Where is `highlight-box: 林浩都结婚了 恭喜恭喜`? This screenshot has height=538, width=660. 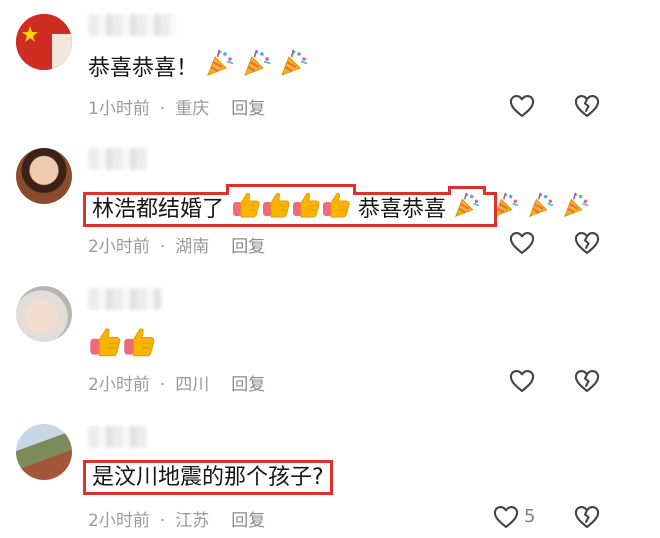 highlight-box: 林浩都结婚了 恭喜恭喜 is located at coordinates (290, 212).